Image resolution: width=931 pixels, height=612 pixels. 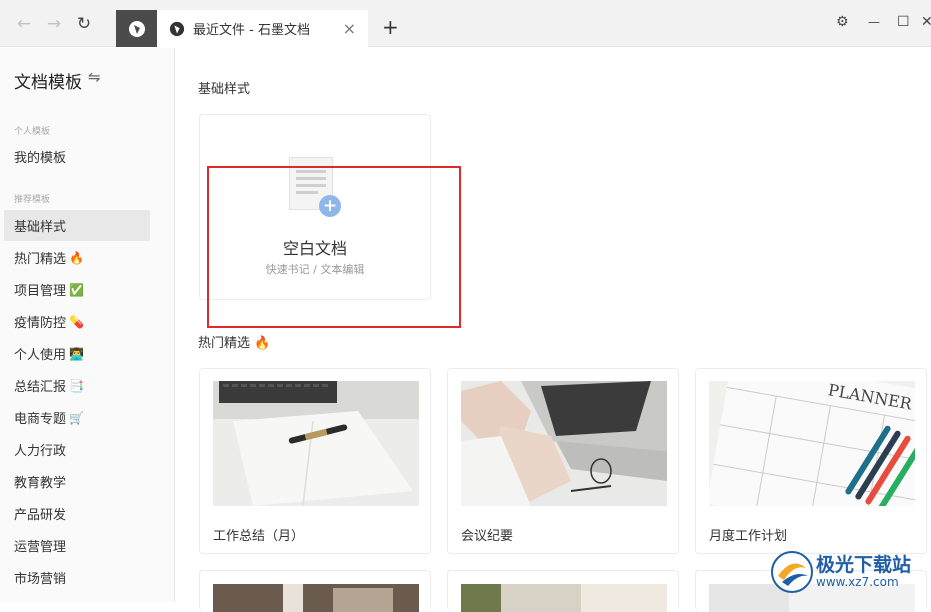 I want to click on window-close-icon: ✕, so click(x=926, y=22).